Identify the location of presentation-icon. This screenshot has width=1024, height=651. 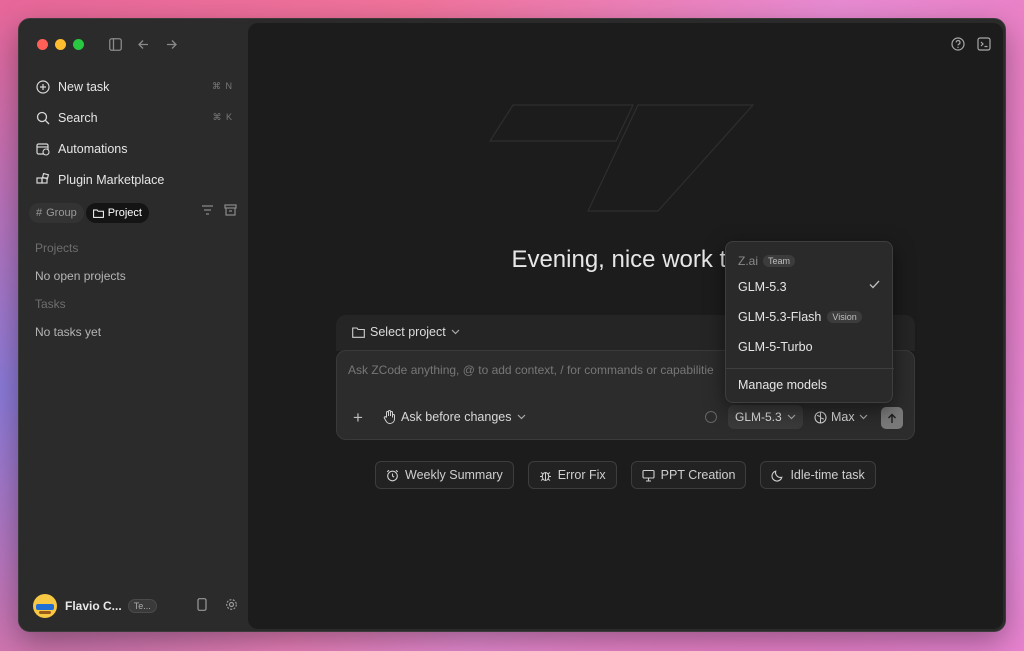
(648, 475).